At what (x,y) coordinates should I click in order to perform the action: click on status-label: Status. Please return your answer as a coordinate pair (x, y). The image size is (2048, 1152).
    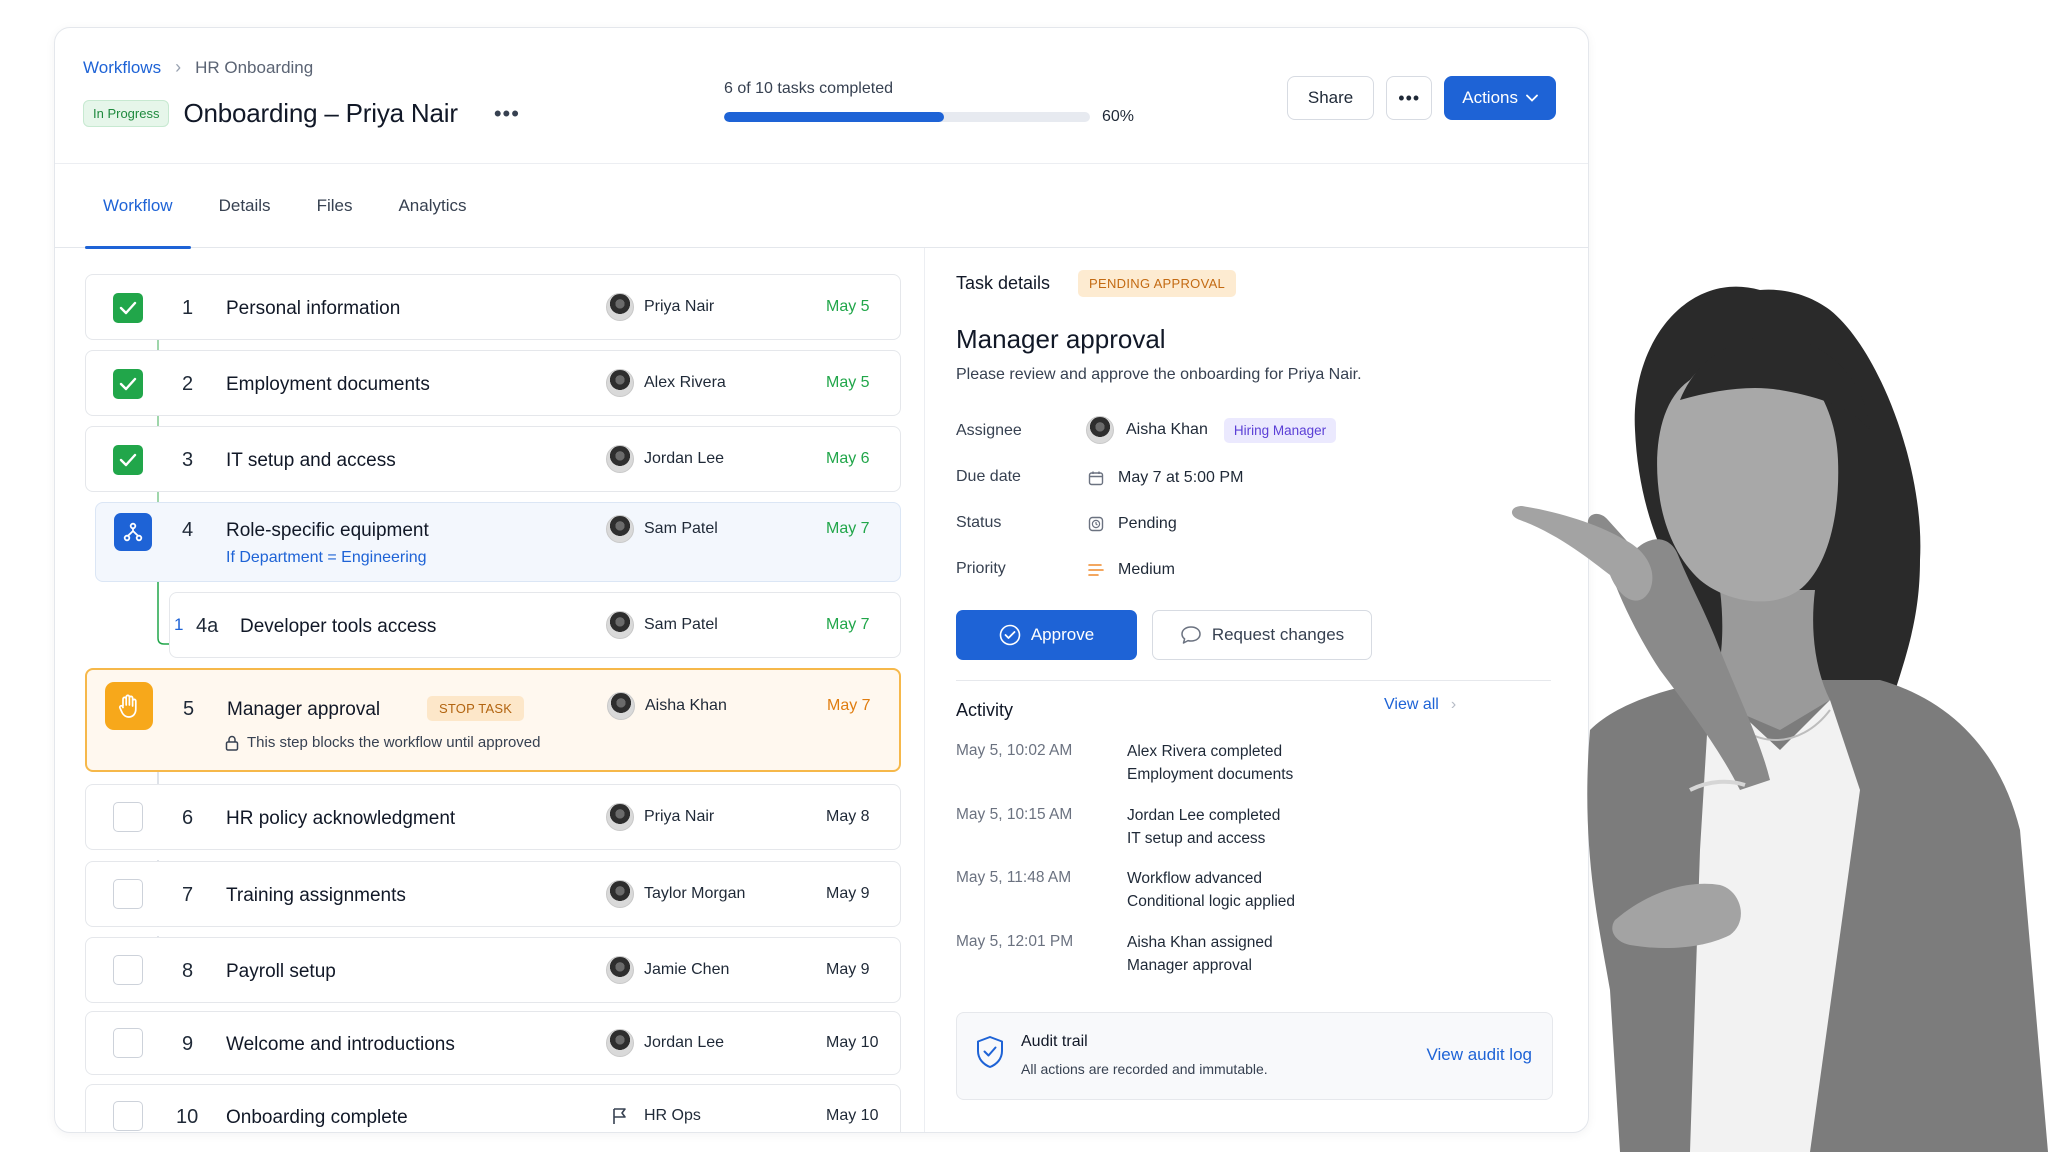
    Looking at the image, I should click on (979, 522).